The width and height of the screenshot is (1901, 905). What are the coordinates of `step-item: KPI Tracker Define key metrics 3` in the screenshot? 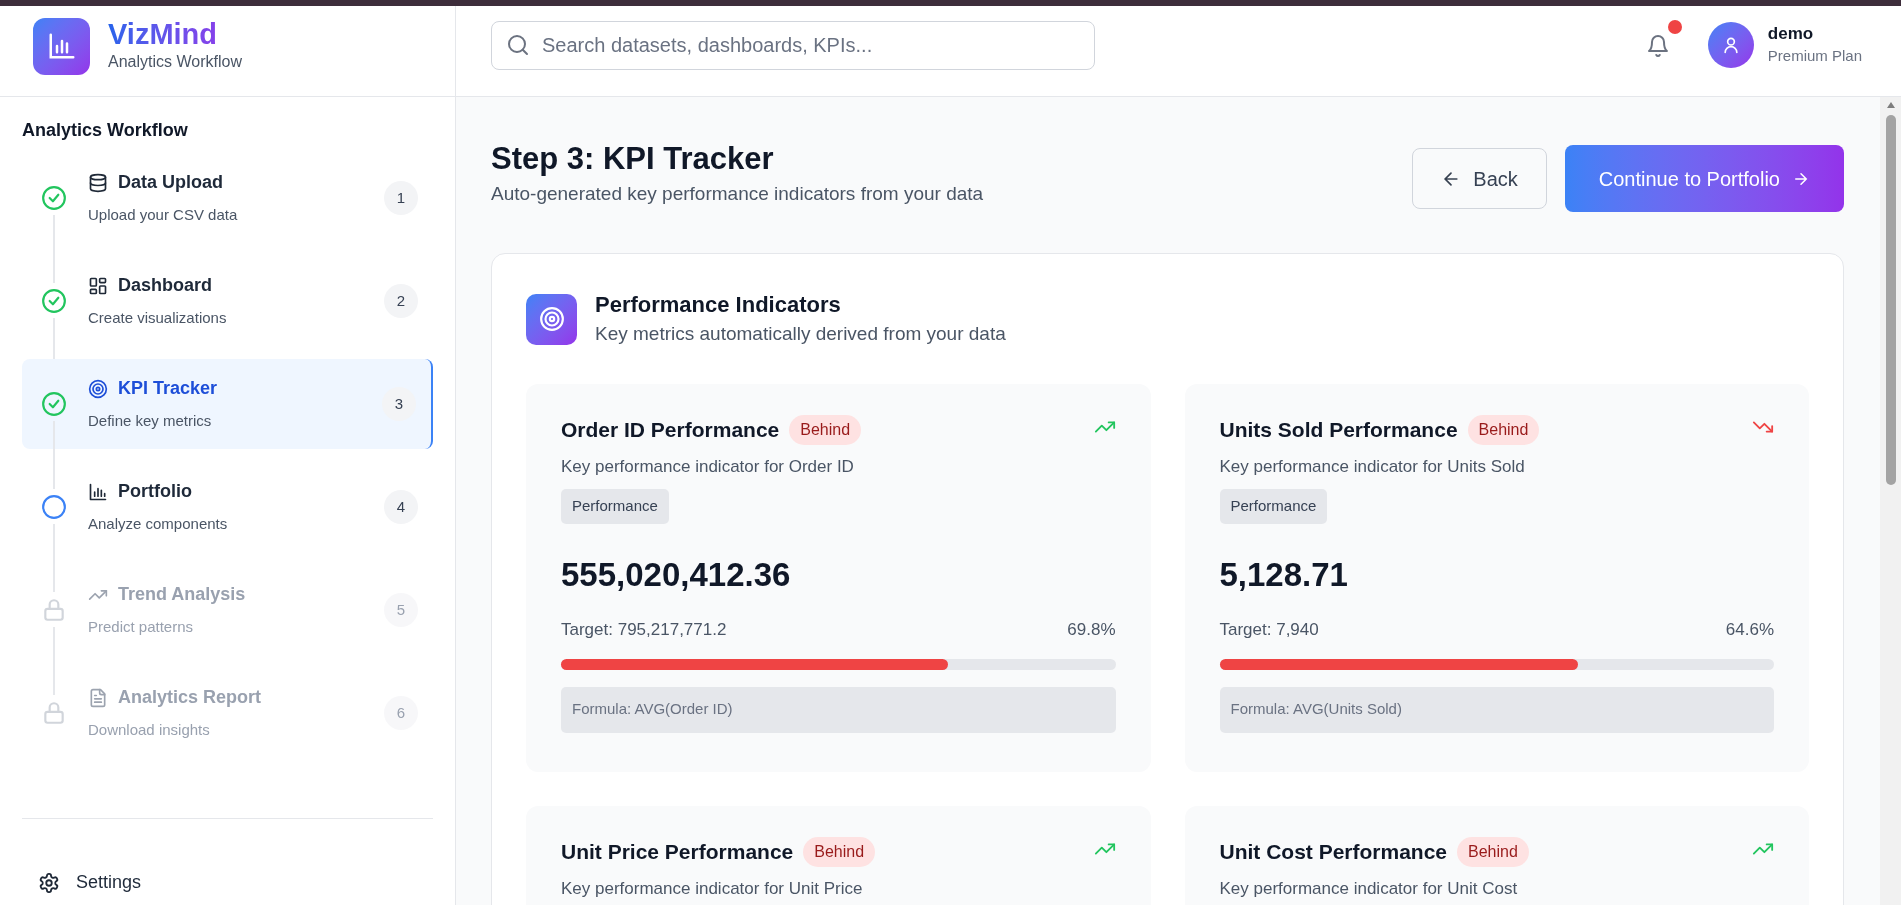 It's located at (227, 404).